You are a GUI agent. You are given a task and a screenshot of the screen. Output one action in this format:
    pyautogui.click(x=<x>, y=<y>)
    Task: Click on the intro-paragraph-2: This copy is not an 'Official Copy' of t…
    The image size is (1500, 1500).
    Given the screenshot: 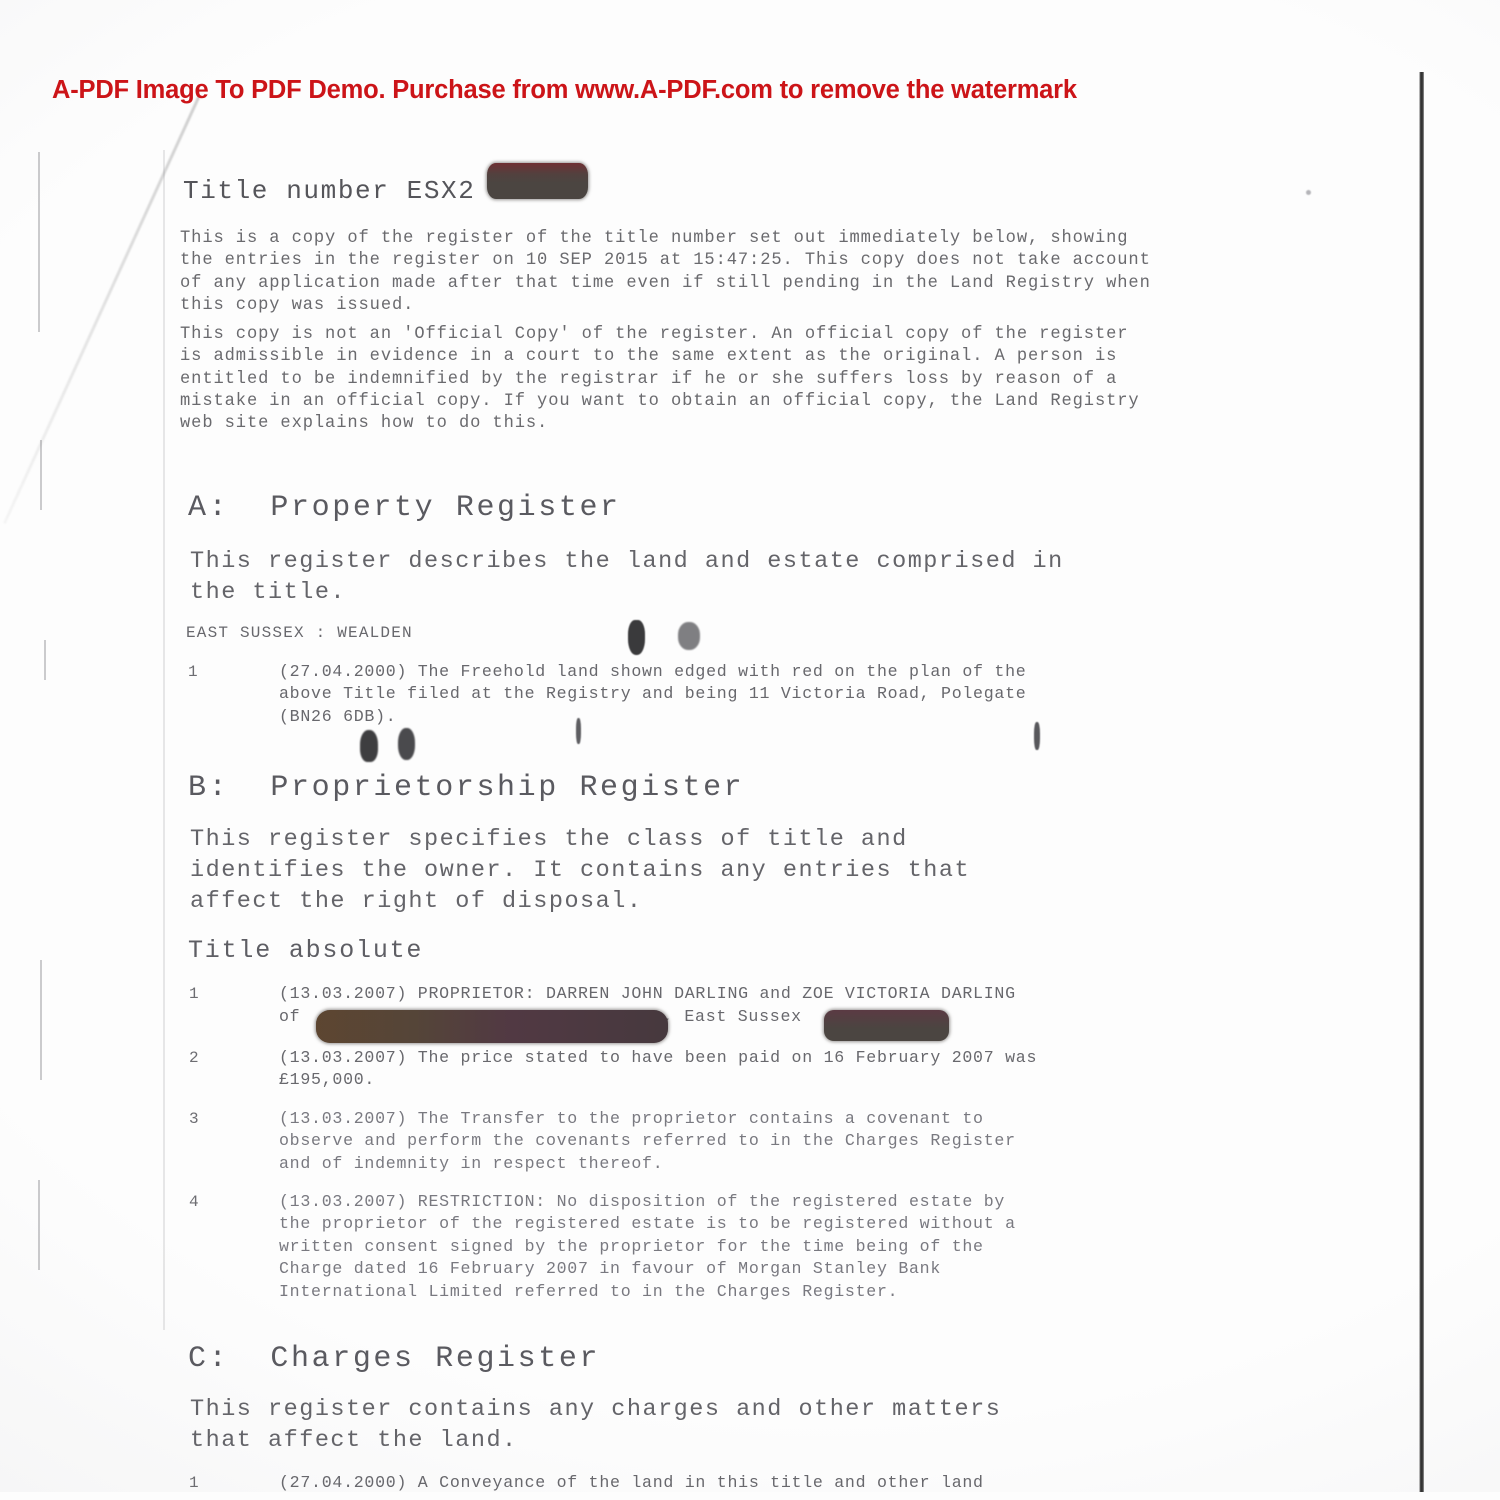 What is the action you would take?
    pyautogui.click(x=660, y=379)
    